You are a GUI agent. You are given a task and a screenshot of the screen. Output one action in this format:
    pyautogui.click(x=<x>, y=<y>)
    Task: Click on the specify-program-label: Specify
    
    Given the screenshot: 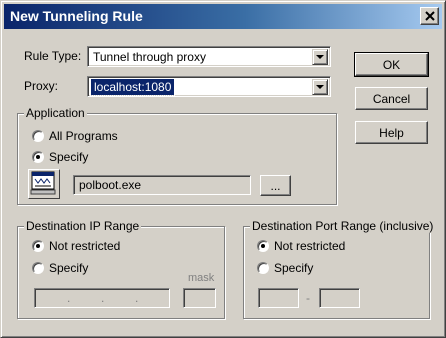 What is the action you would take?
    pyautogui.click(x=68, y=157)
    